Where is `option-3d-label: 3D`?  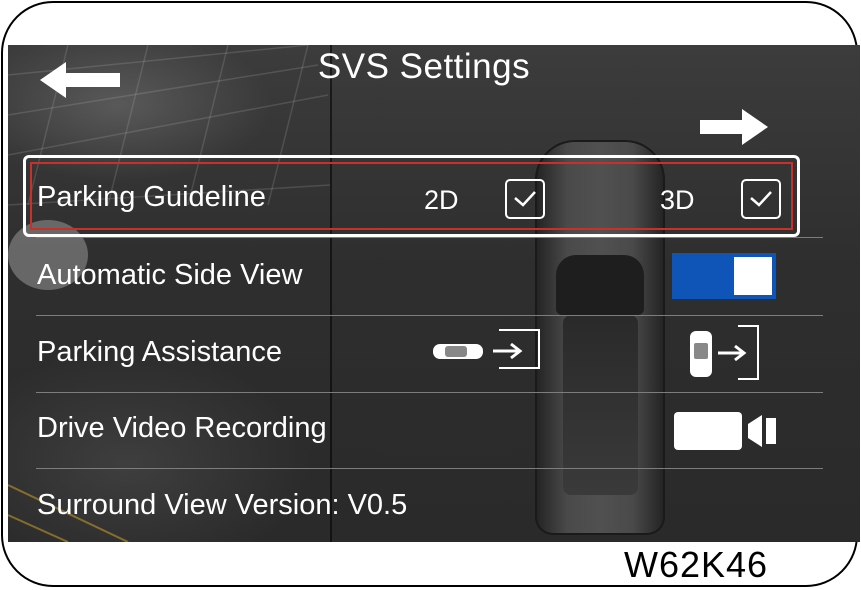
option-3d-label: 3D is located at coordinates (677, 200).